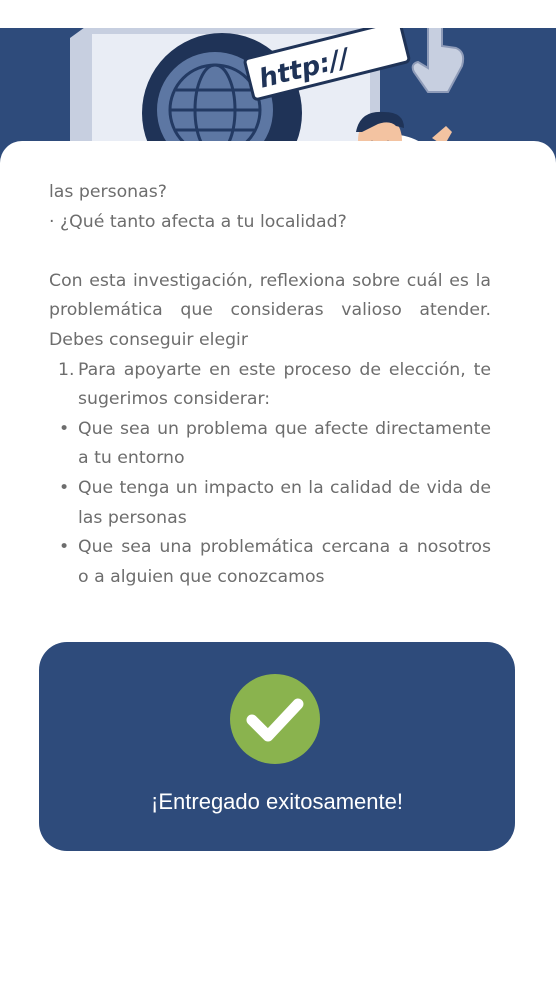 This screenshot has width=556, height=986. I want to click on success-message: ¡Entregado exitosamente!, so click(277, 801).